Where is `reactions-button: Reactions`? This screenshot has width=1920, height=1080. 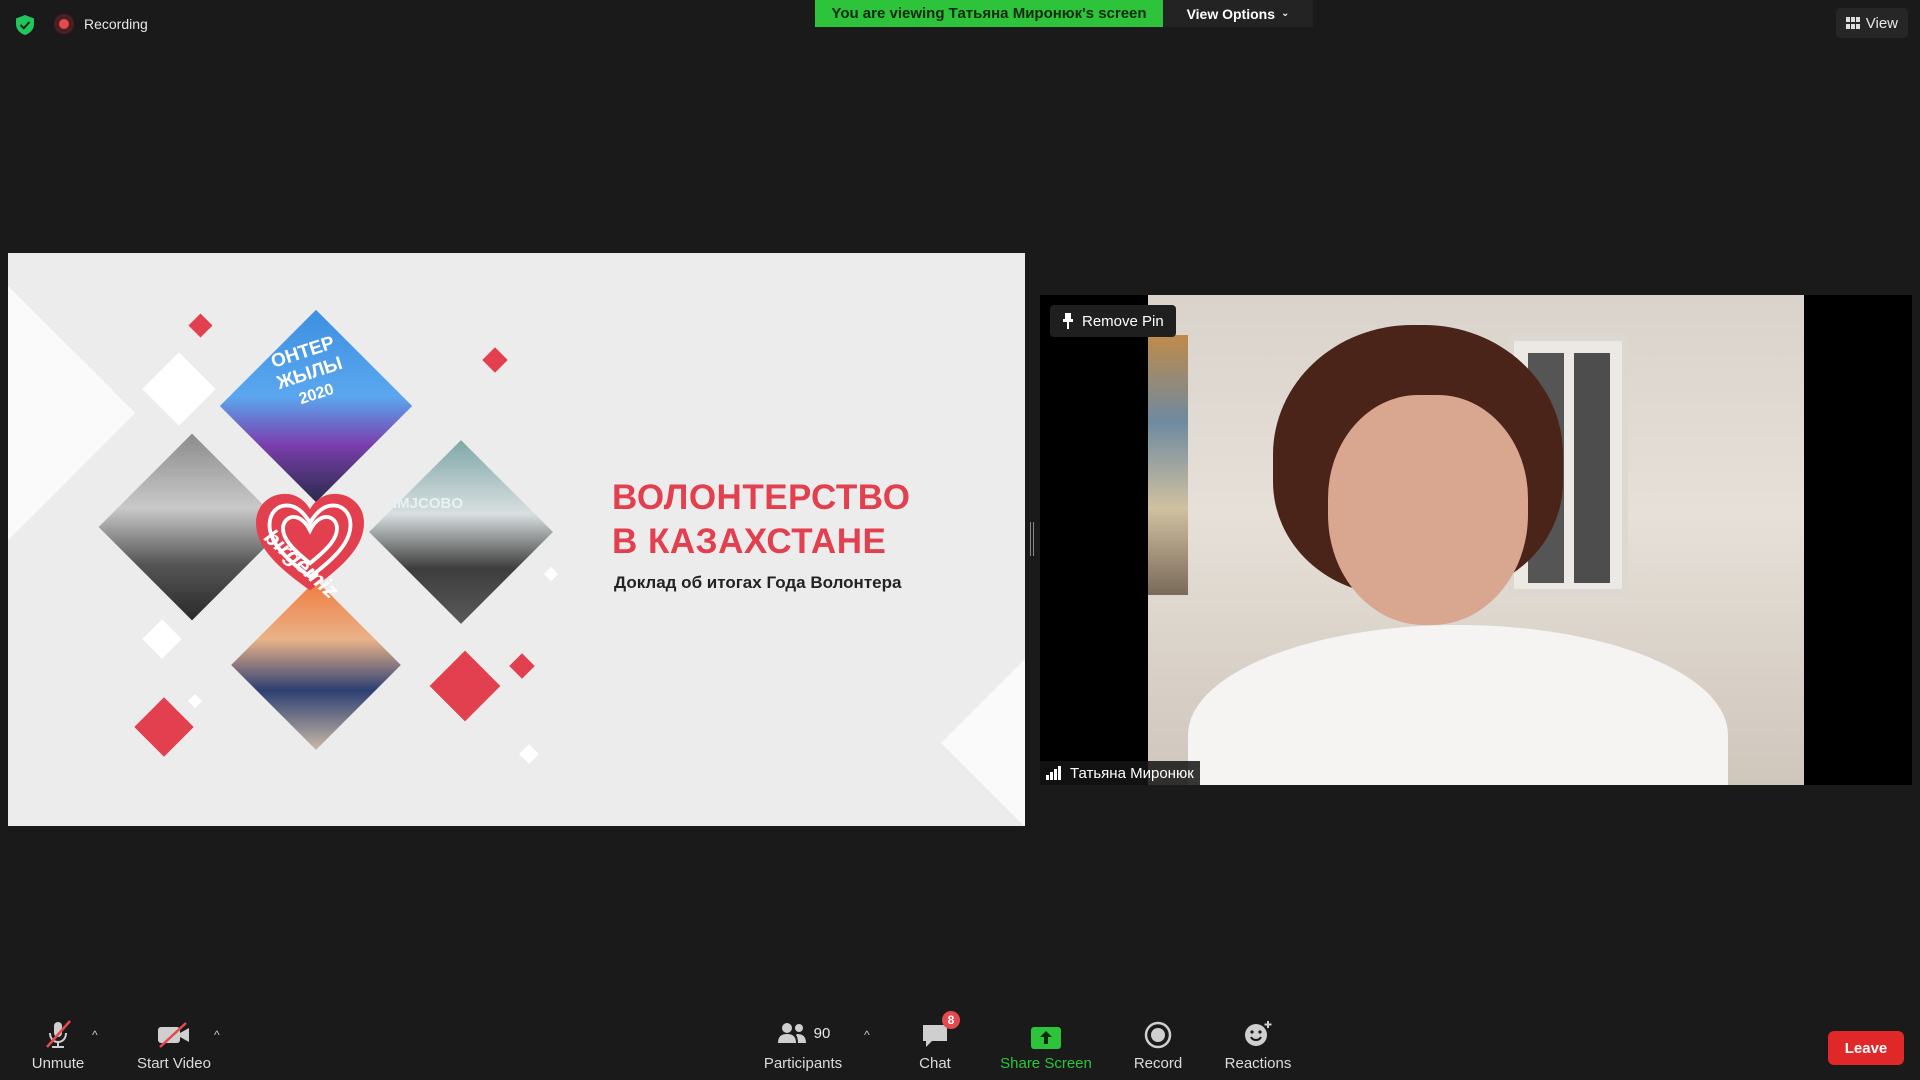 reactions-button: Reactions is located at coordinates (1258, 1044).